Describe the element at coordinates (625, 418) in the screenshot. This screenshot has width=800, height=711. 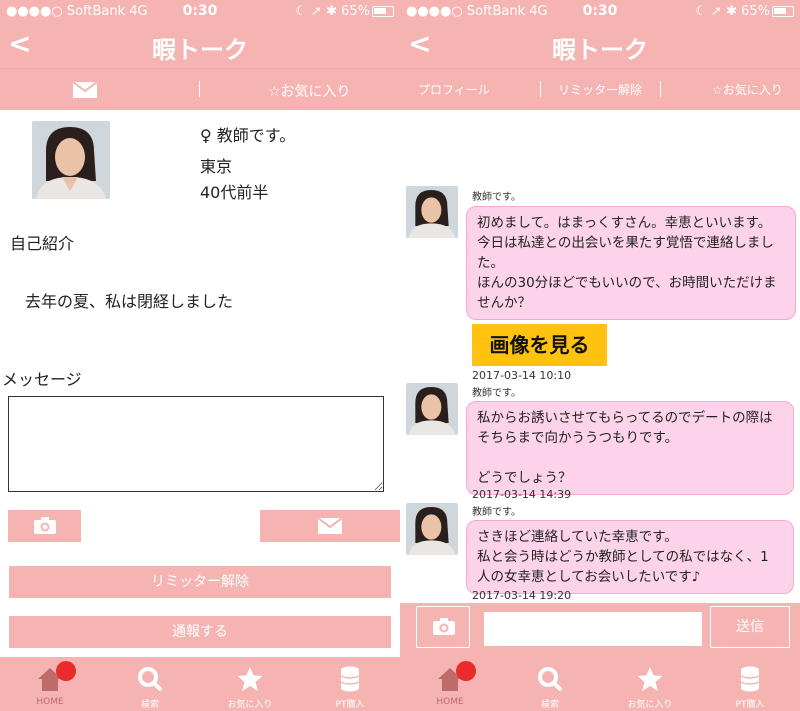
I see `message-line: 私からお誘いさせてもらってるのでデートの際は` at that location.